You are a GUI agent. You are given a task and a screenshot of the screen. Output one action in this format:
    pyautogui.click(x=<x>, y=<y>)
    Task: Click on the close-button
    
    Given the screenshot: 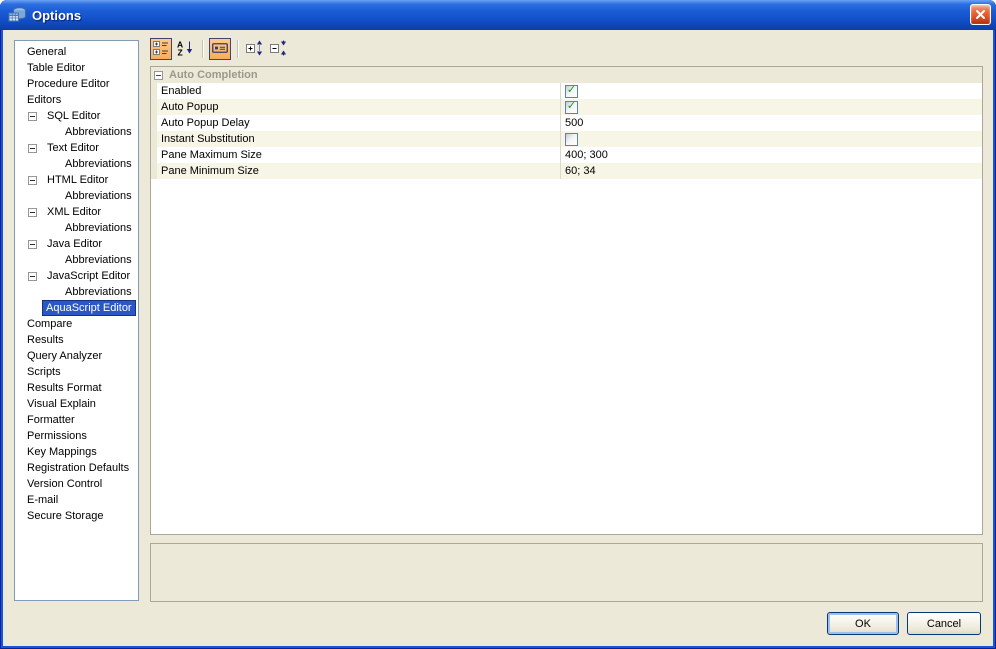 What is the action you would take?
    pyautogui.click(x=980, y=14)
    